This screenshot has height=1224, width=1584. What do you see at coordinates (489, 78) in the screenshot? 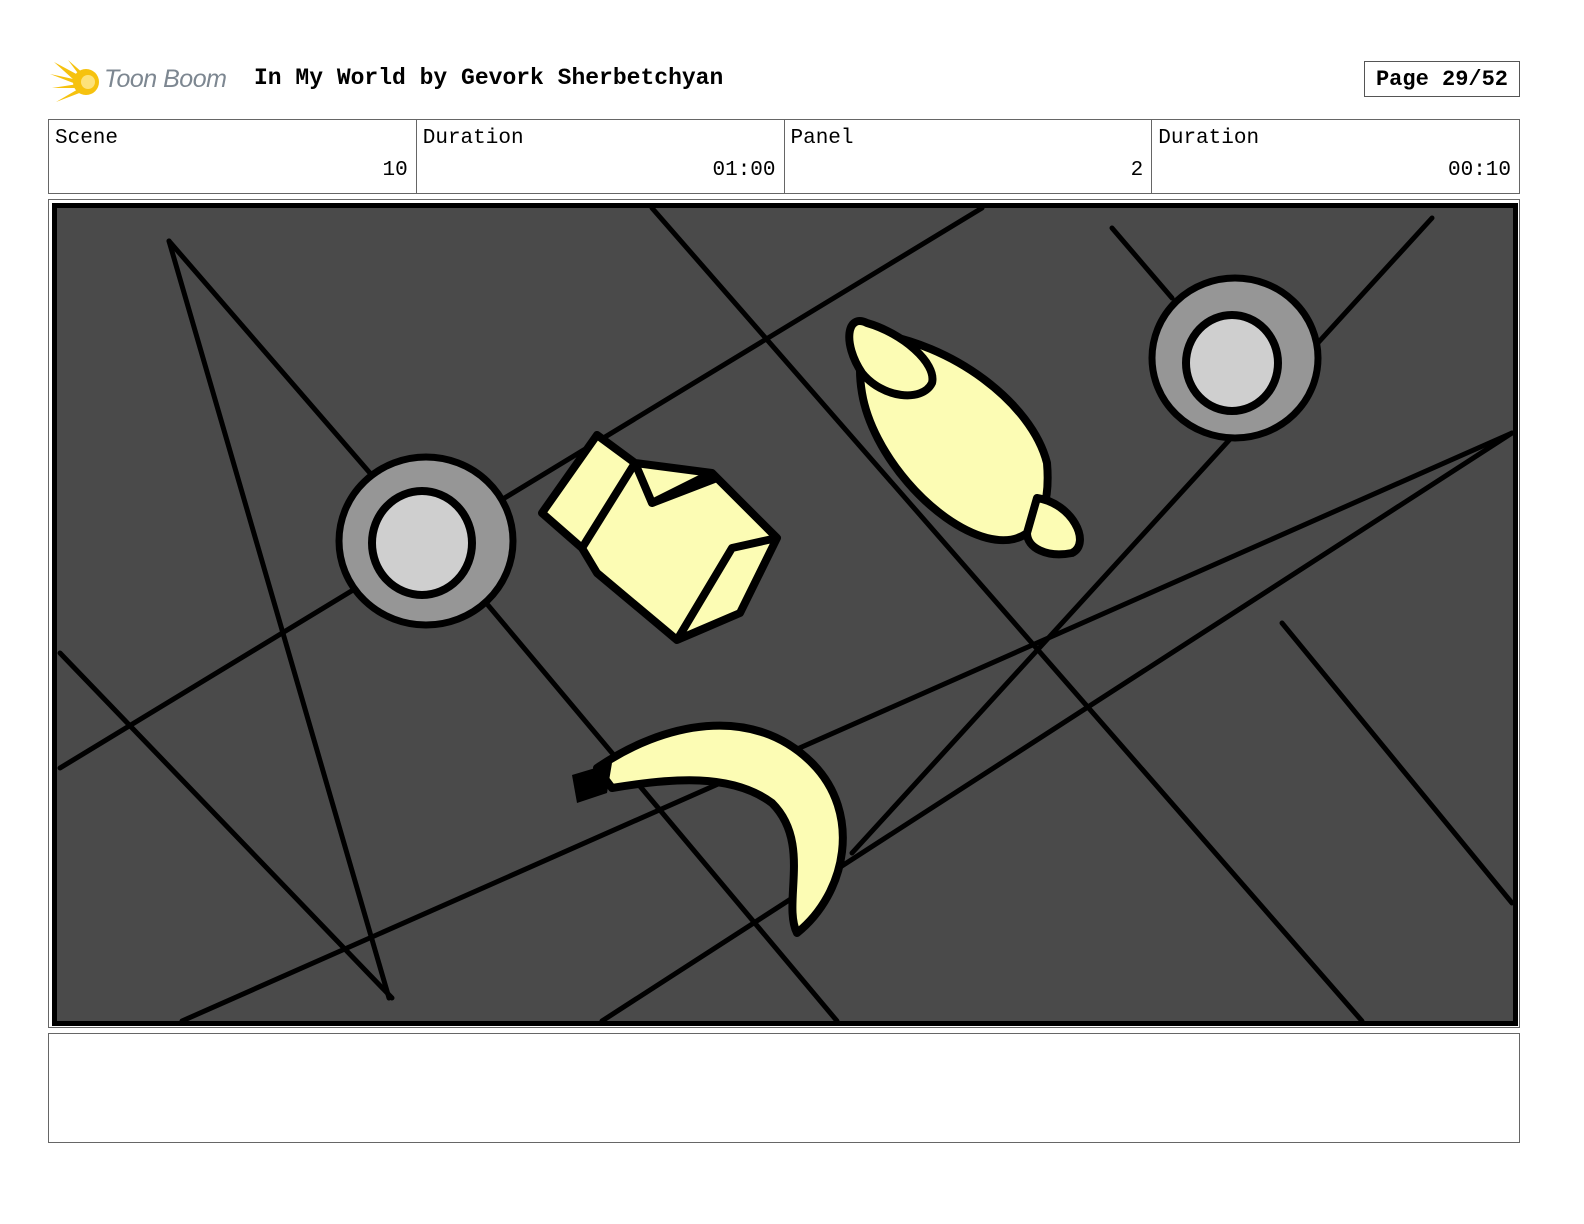
I see `storyboard-title: In My World by Gevork Sherbetchyan` at bounding box center [489, 78].